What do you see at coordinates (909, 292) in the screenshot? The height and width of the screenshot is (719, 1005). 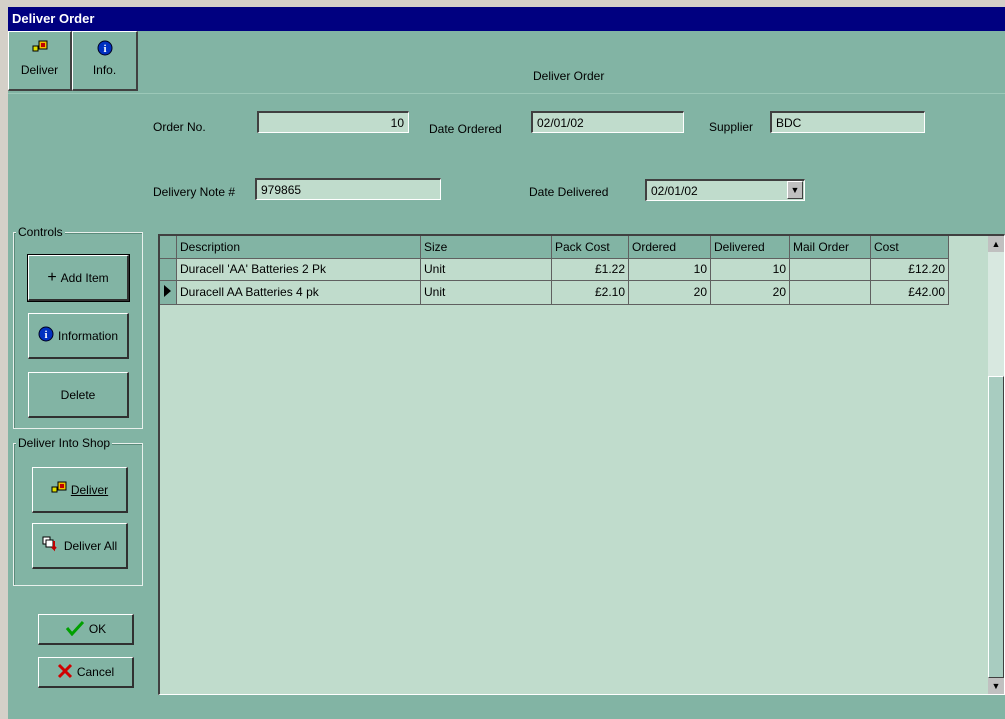 I see `cell-cost: £42.00` at bounding box center [909, 292].